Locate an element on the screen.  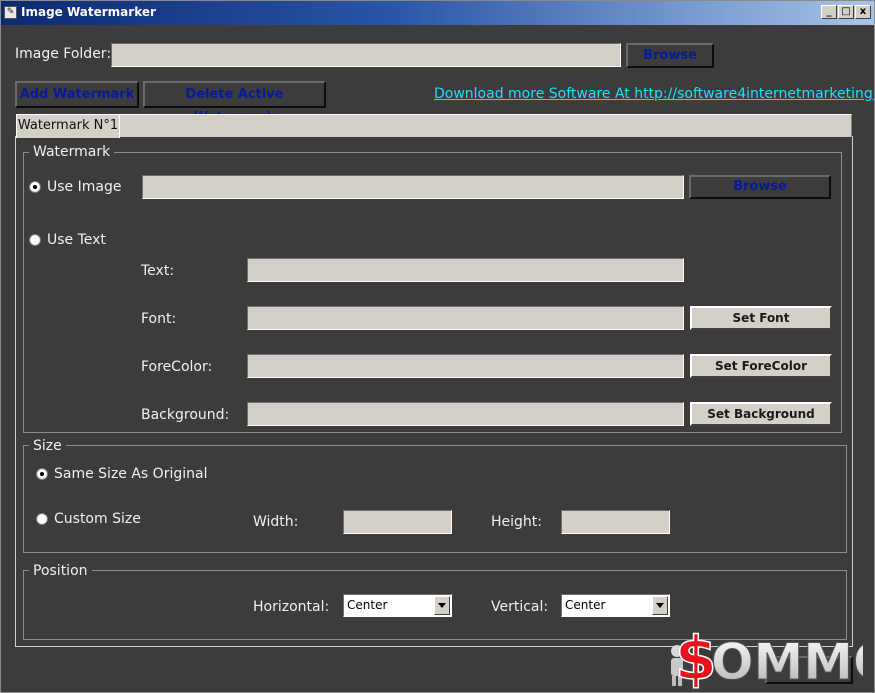
size-group is located at coordinates (435, 499).